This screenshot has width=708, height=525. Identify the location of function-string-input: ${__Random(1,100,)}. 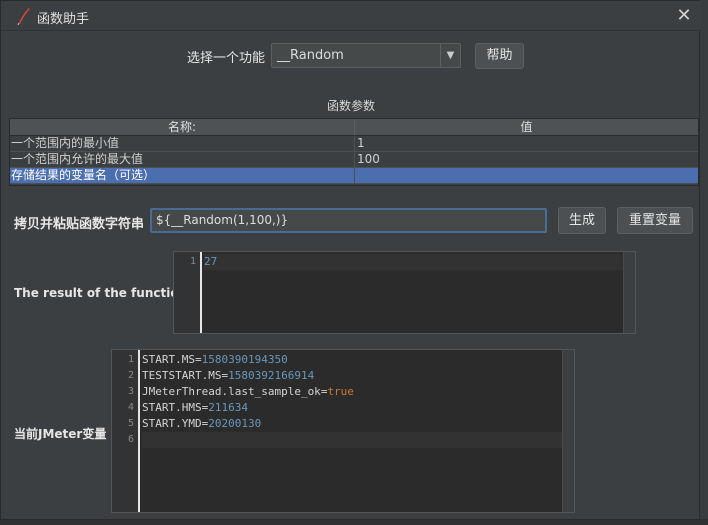
(348, 220).